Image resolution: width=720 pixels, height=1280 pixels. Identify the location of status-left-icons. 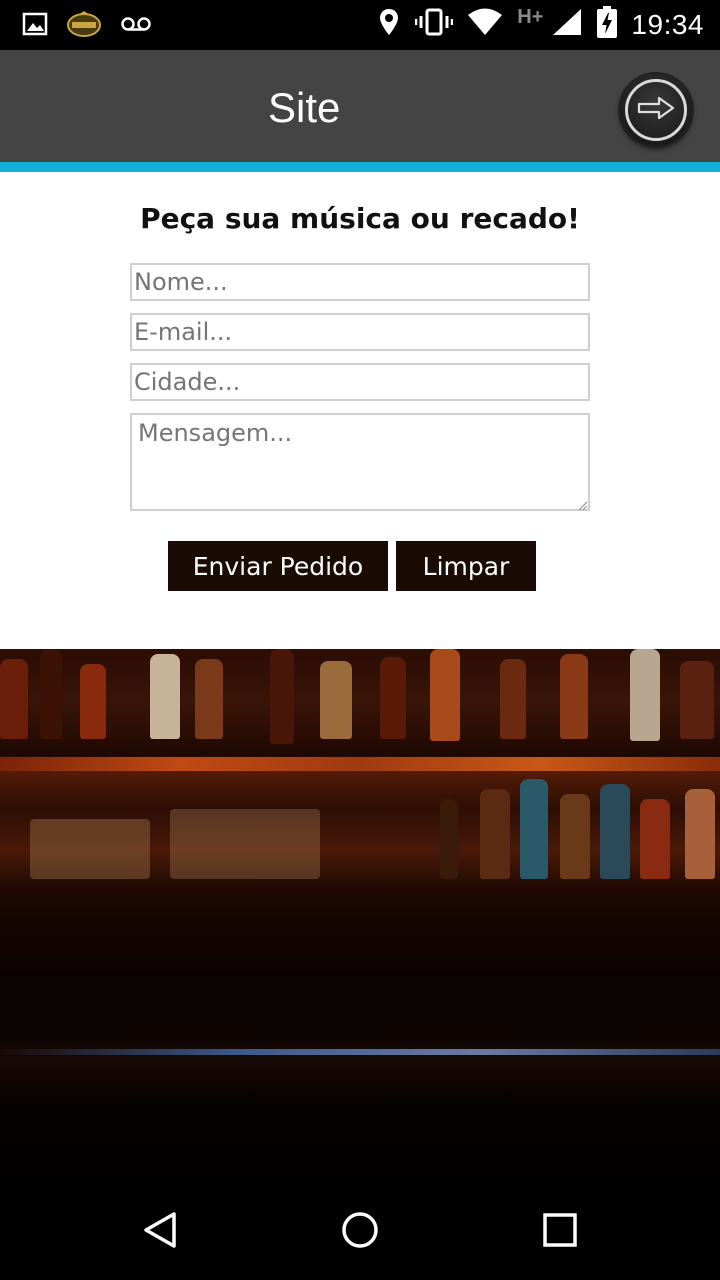
(87, 26).